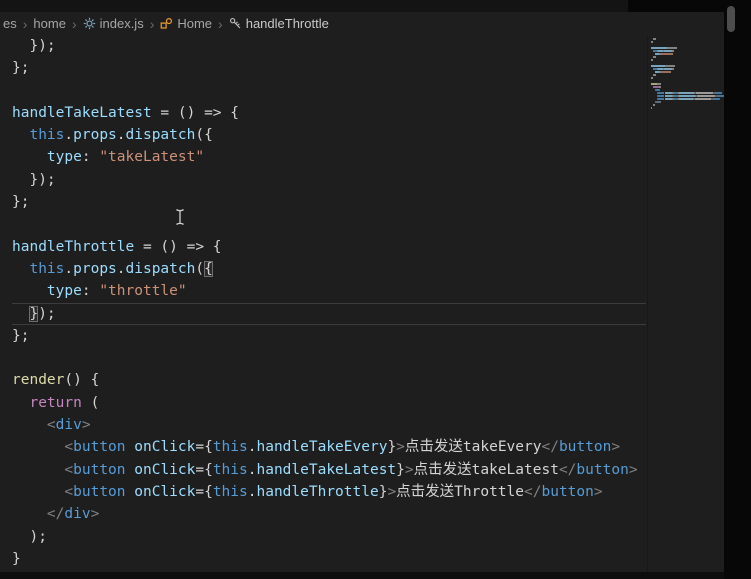  What do you see at coordinates (287, 23) in the screenshot?
I see `breadcrumb-label: handleThrottle` at bounding box center [287, 23].